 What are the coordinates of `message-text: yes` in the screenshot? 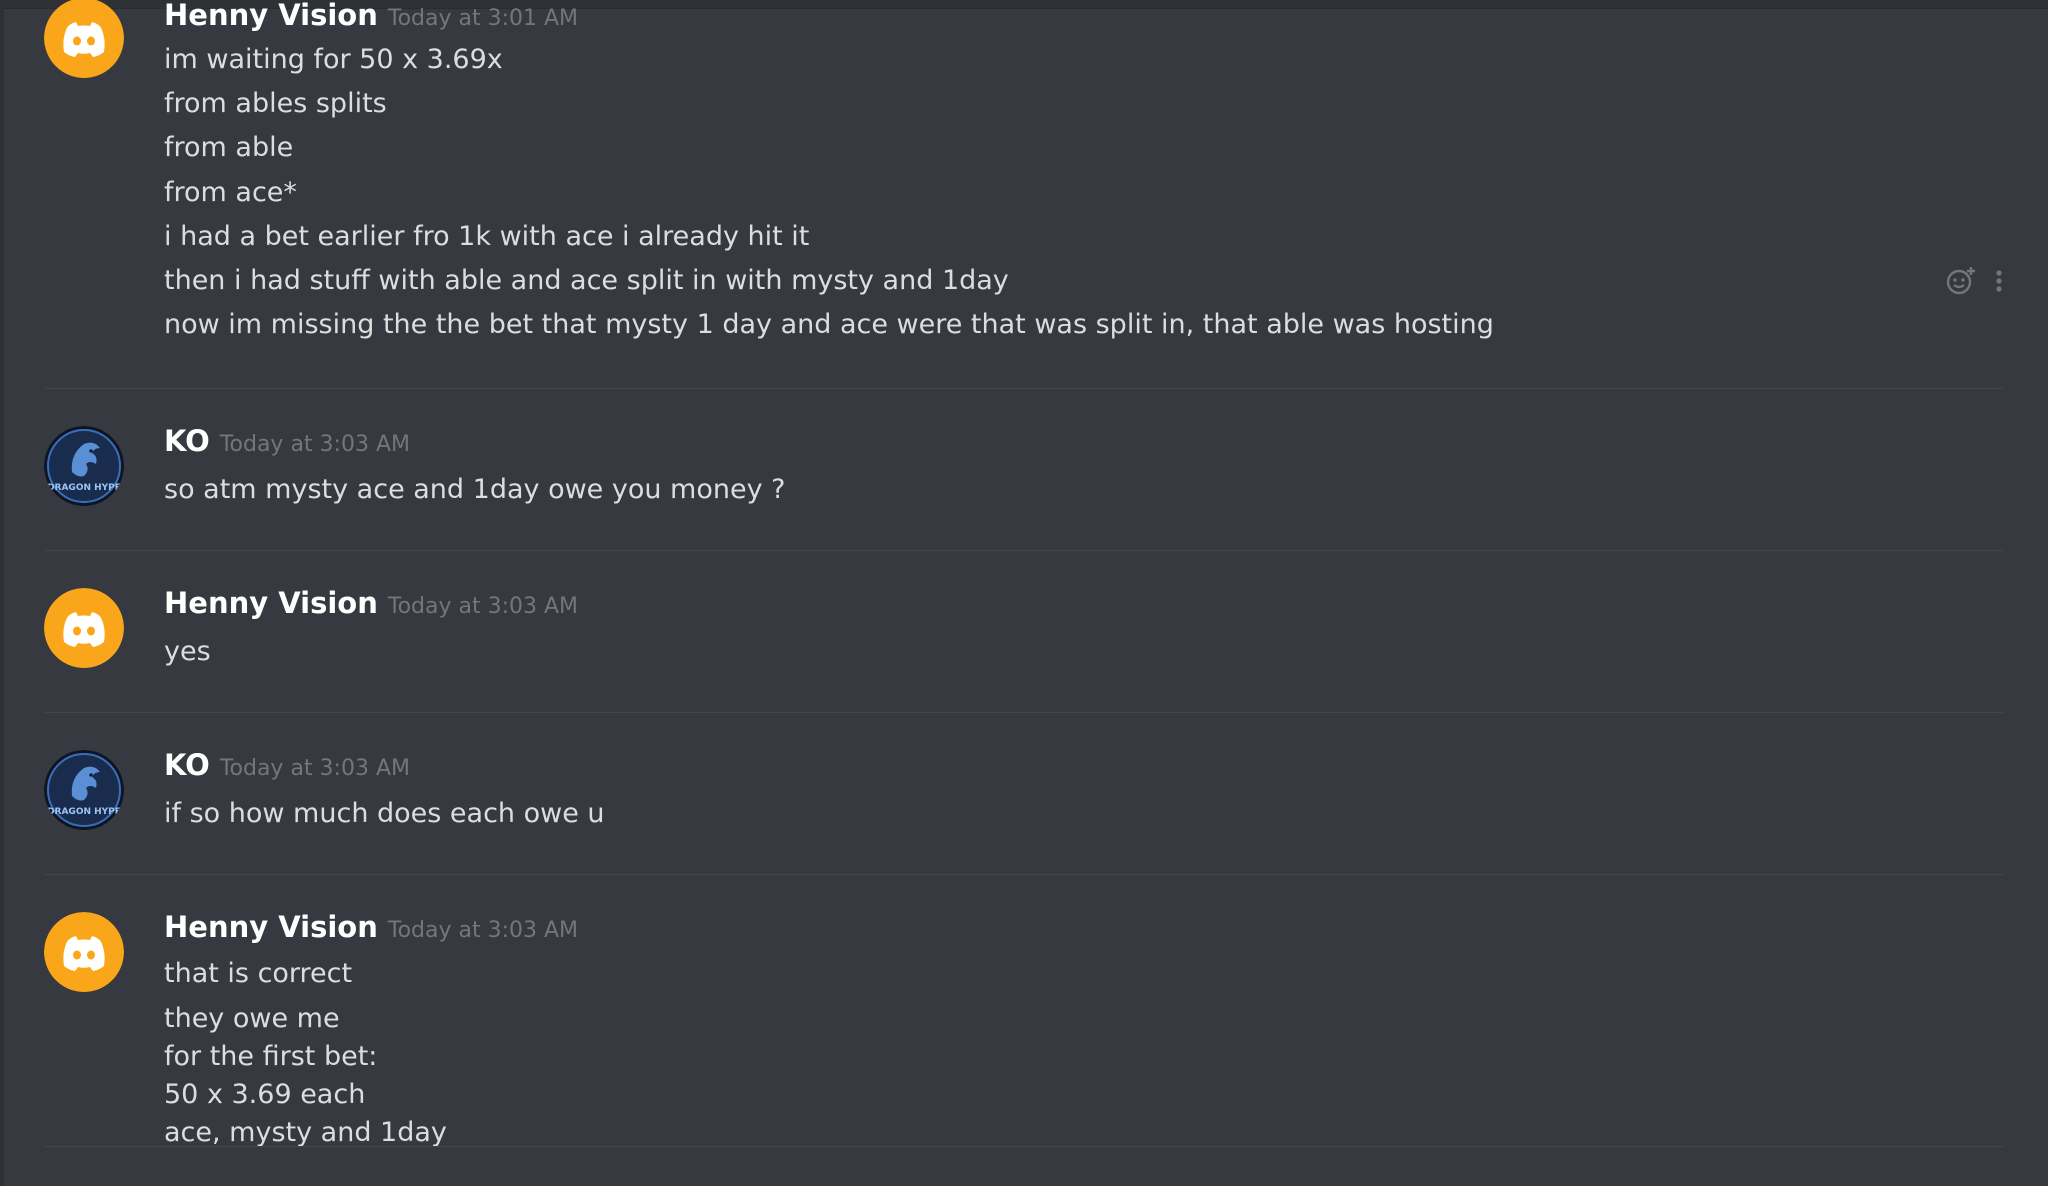 It's located at (187, 651).